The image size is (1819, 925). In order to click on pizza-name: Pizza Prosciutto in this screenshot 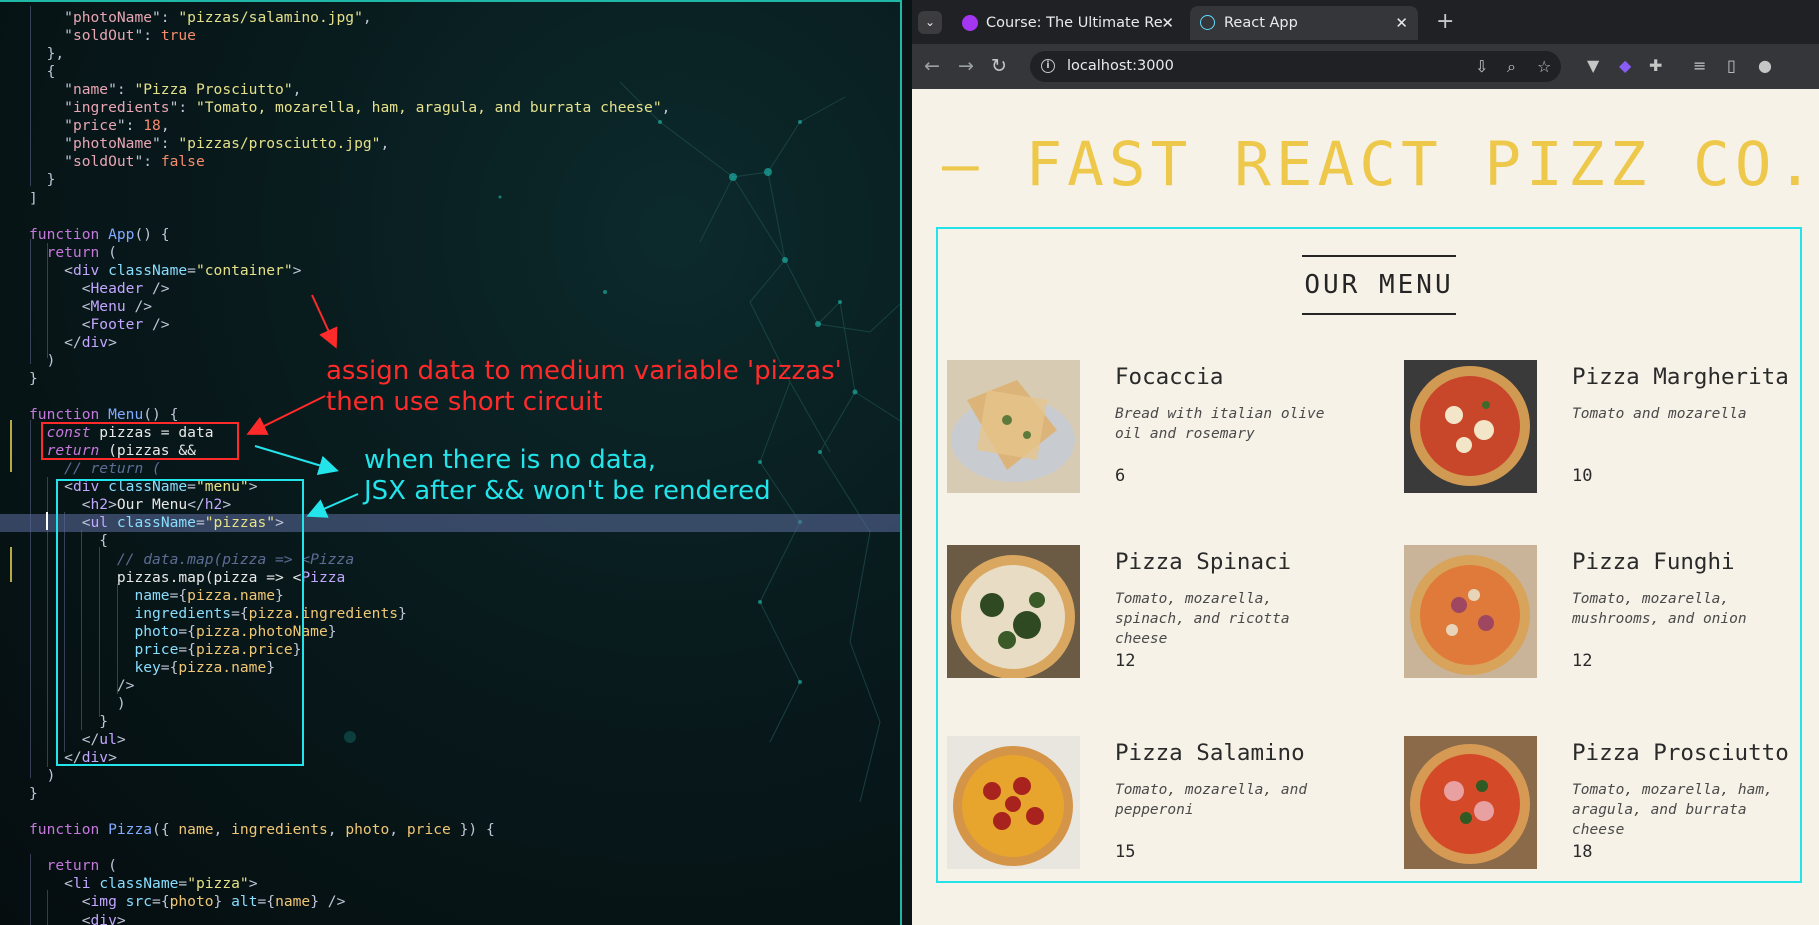, I will do `click(1680, 753)`.